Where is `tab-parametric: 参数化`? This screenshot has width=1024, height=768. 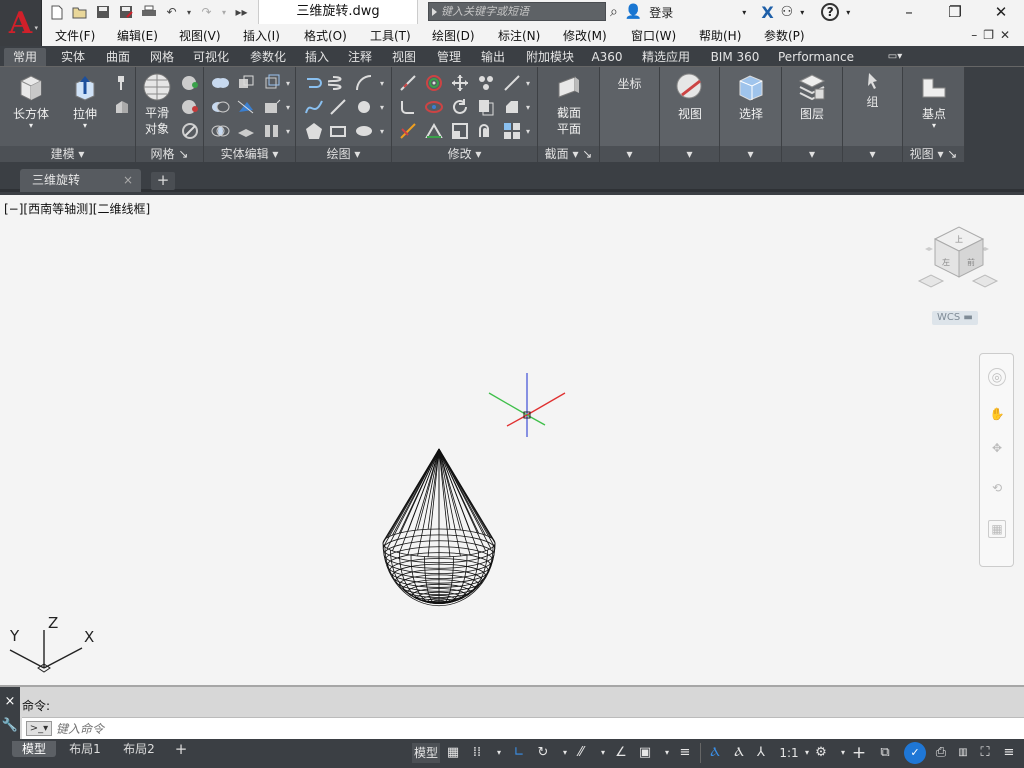
tab-parametric: 参数化 is located at coordinates (268, 57).